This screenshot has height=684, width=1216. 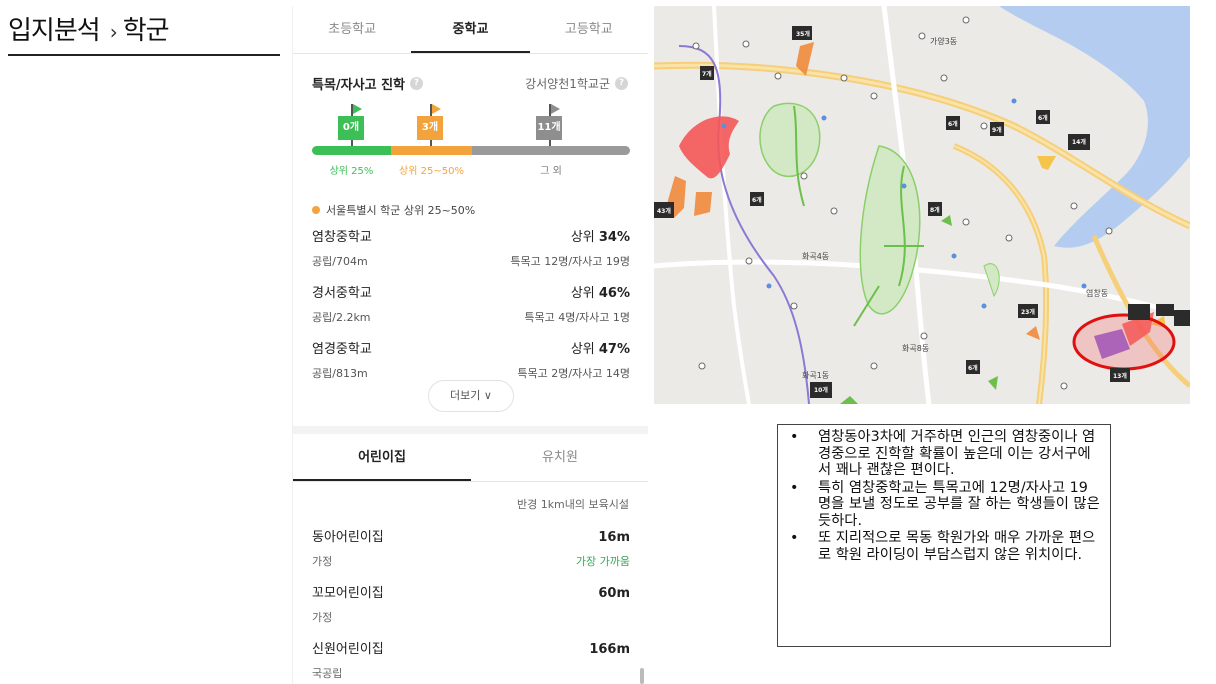 I want to click on chevron-right-icon: ›, so click(x=113, y=32).